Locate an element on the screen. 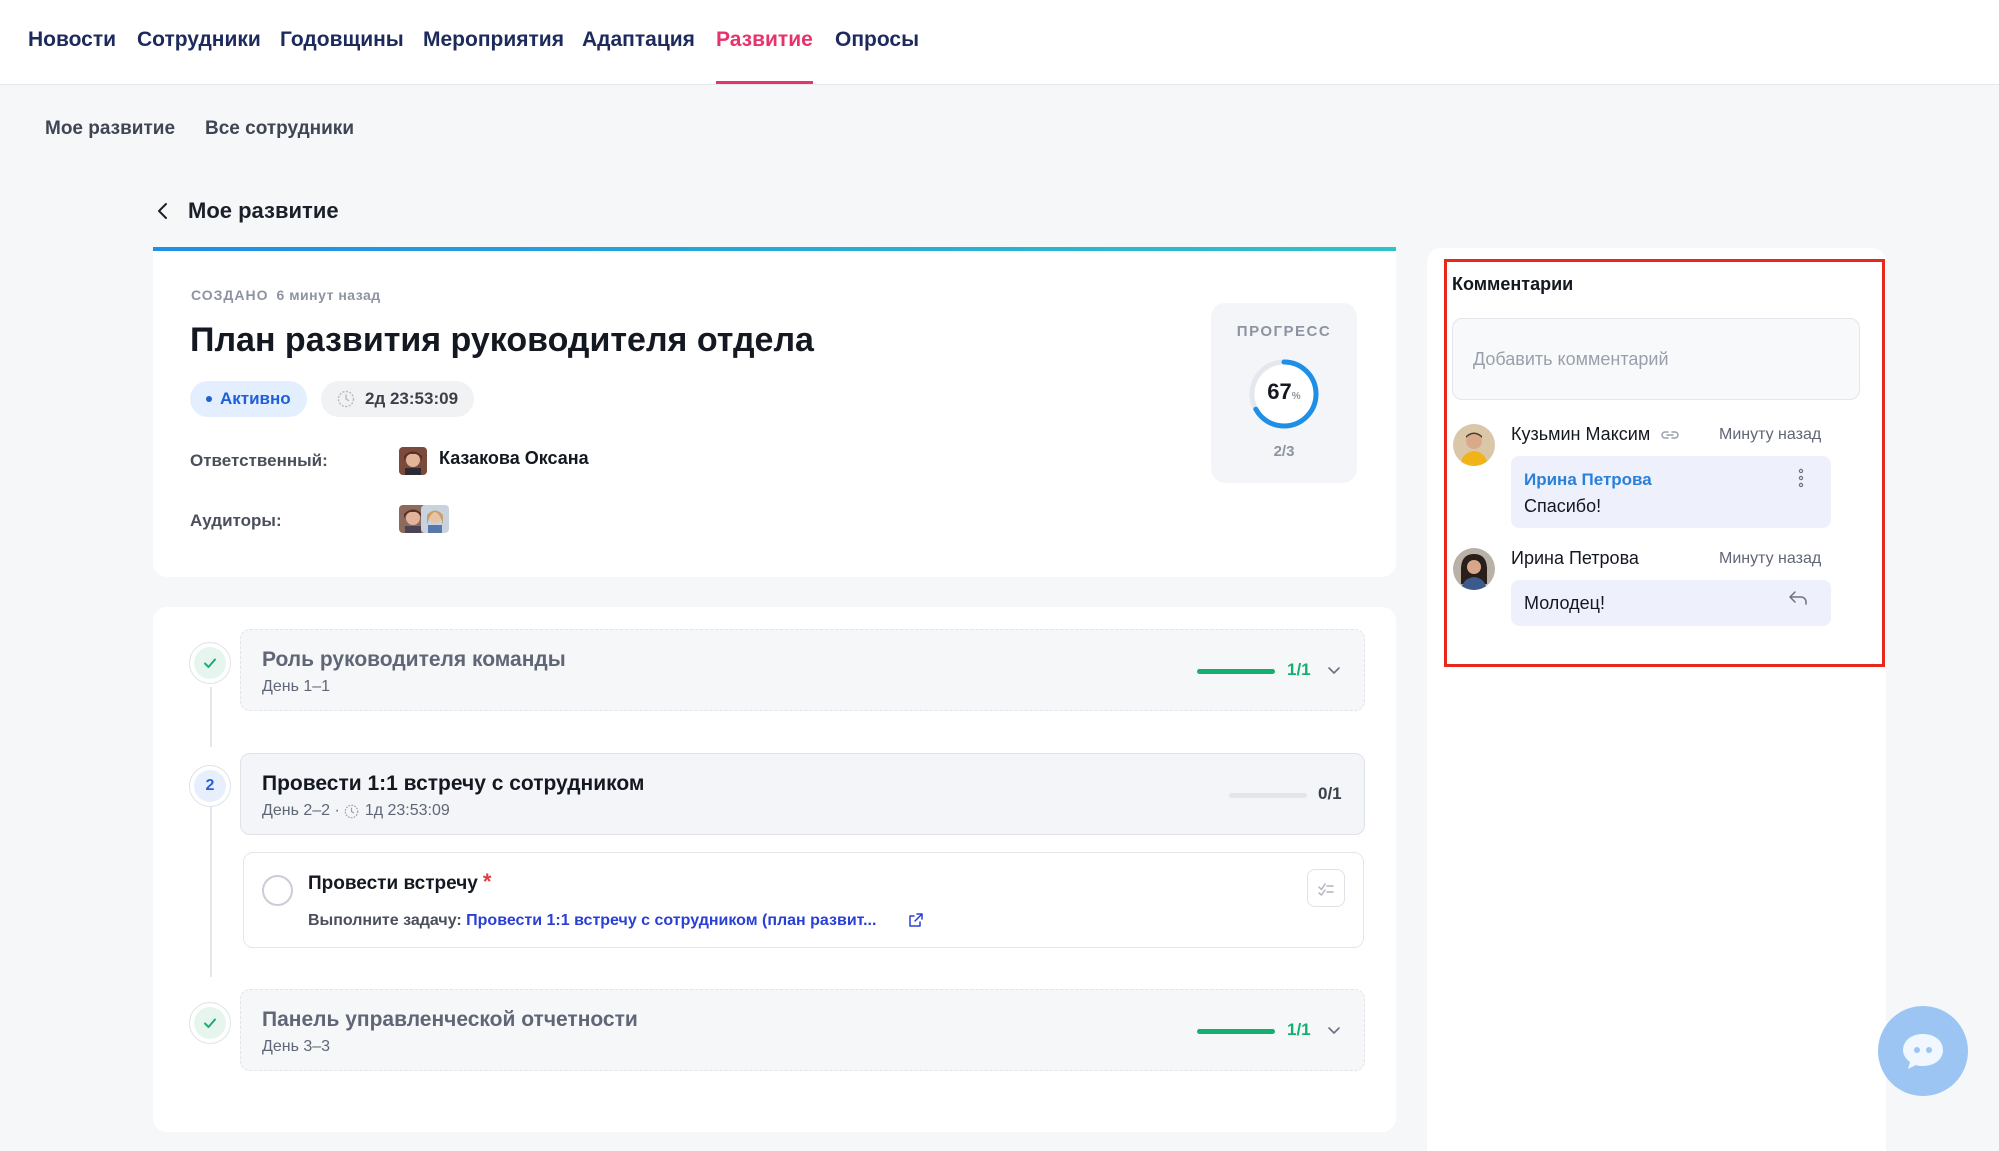  comment-input is located at coordinates (1655, 359).